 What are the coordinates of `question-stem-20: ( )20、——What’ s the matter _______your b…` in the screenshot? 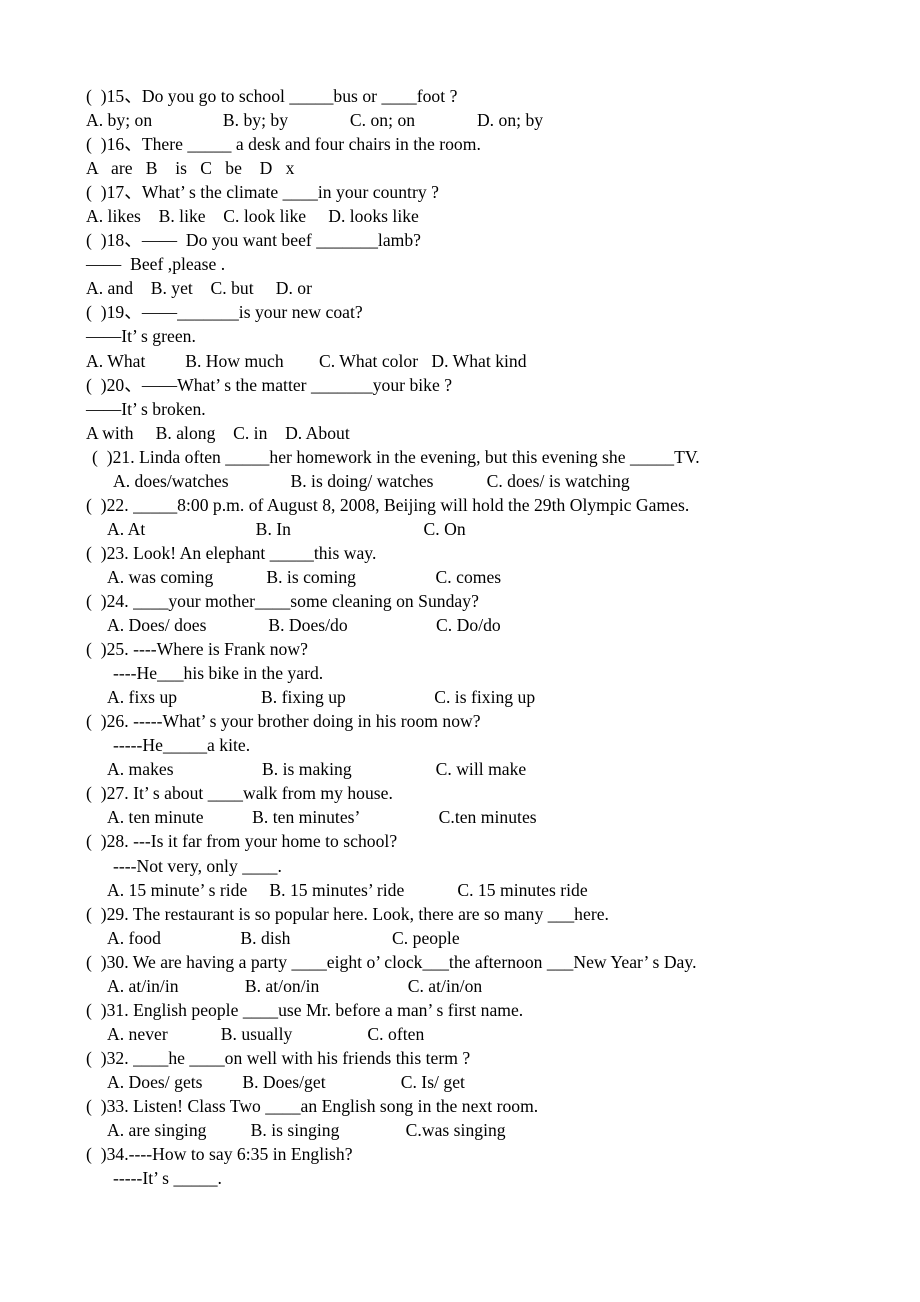 It's located at (269, 384).